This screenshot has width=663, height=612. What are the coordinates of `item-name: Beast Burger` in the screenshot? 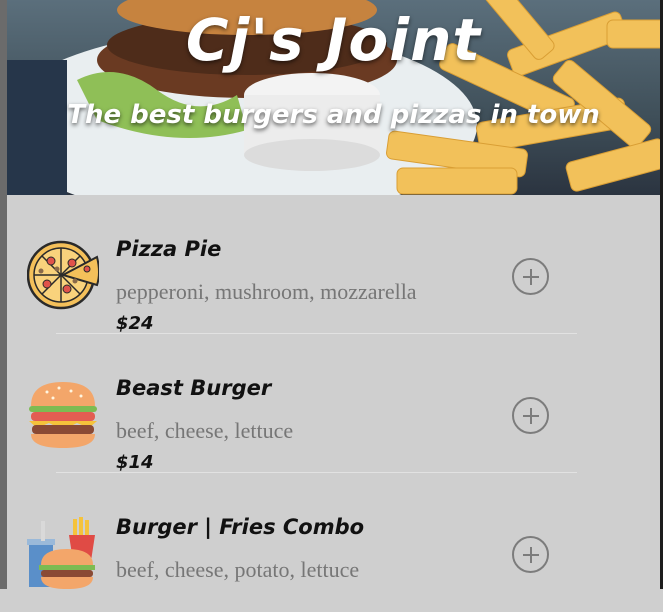 It's located at (194, 388).